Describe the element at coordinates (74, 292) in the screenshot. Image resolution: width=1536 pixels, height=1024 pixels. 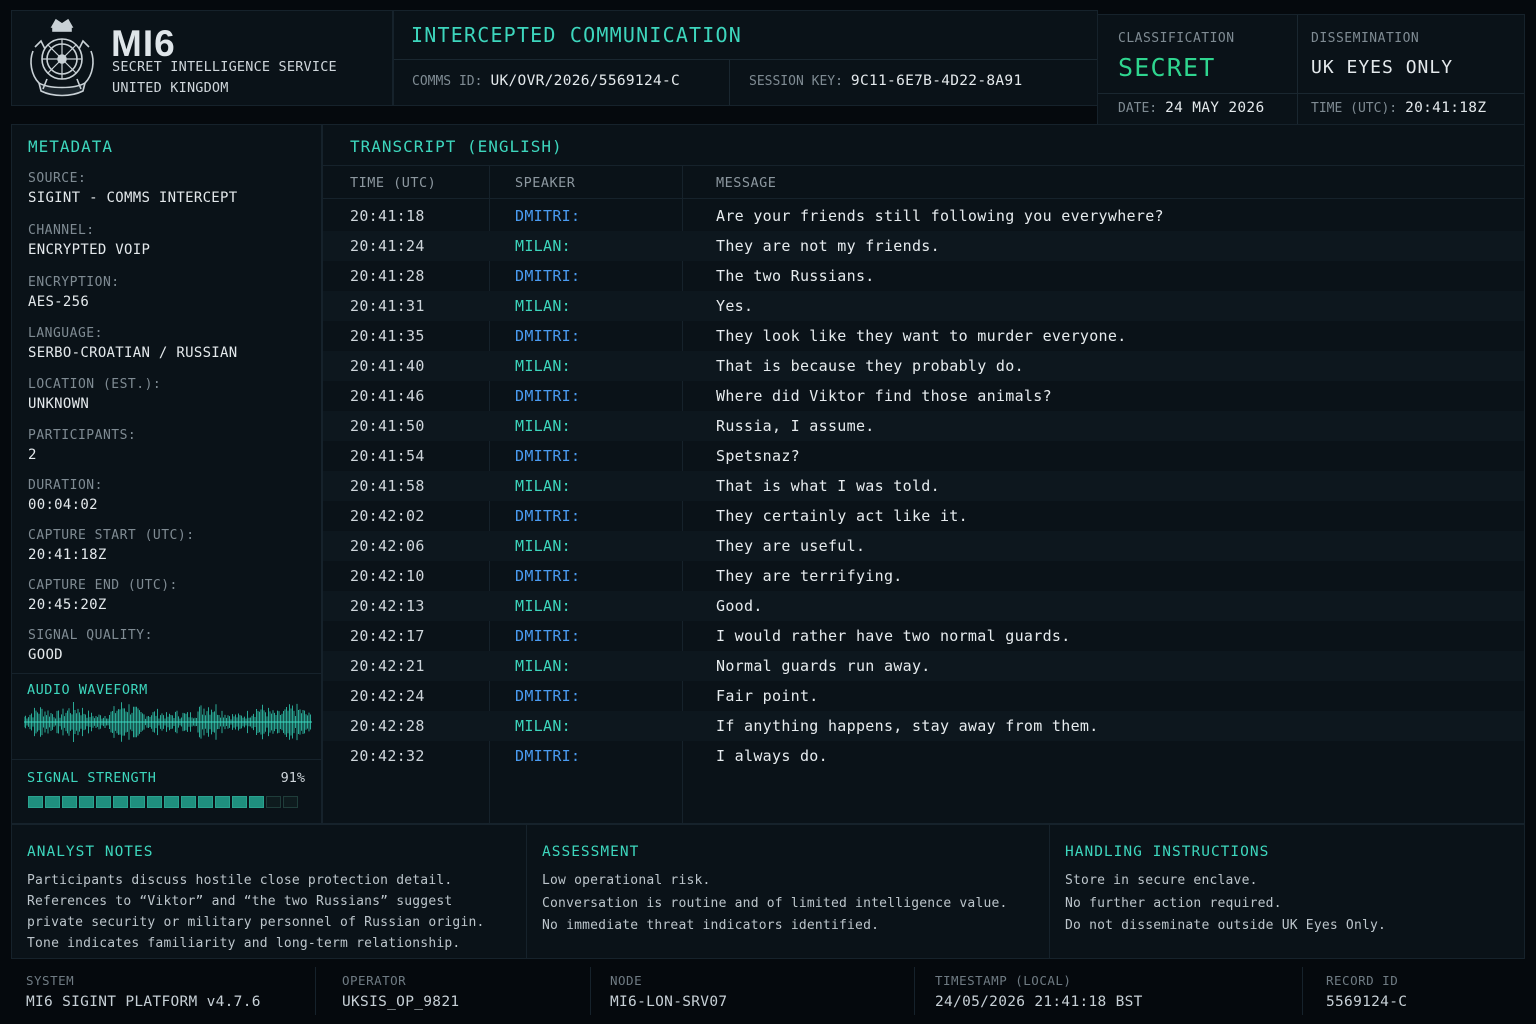
I see `meta-encryption: ENCRYPTION: AES-256` at that location.